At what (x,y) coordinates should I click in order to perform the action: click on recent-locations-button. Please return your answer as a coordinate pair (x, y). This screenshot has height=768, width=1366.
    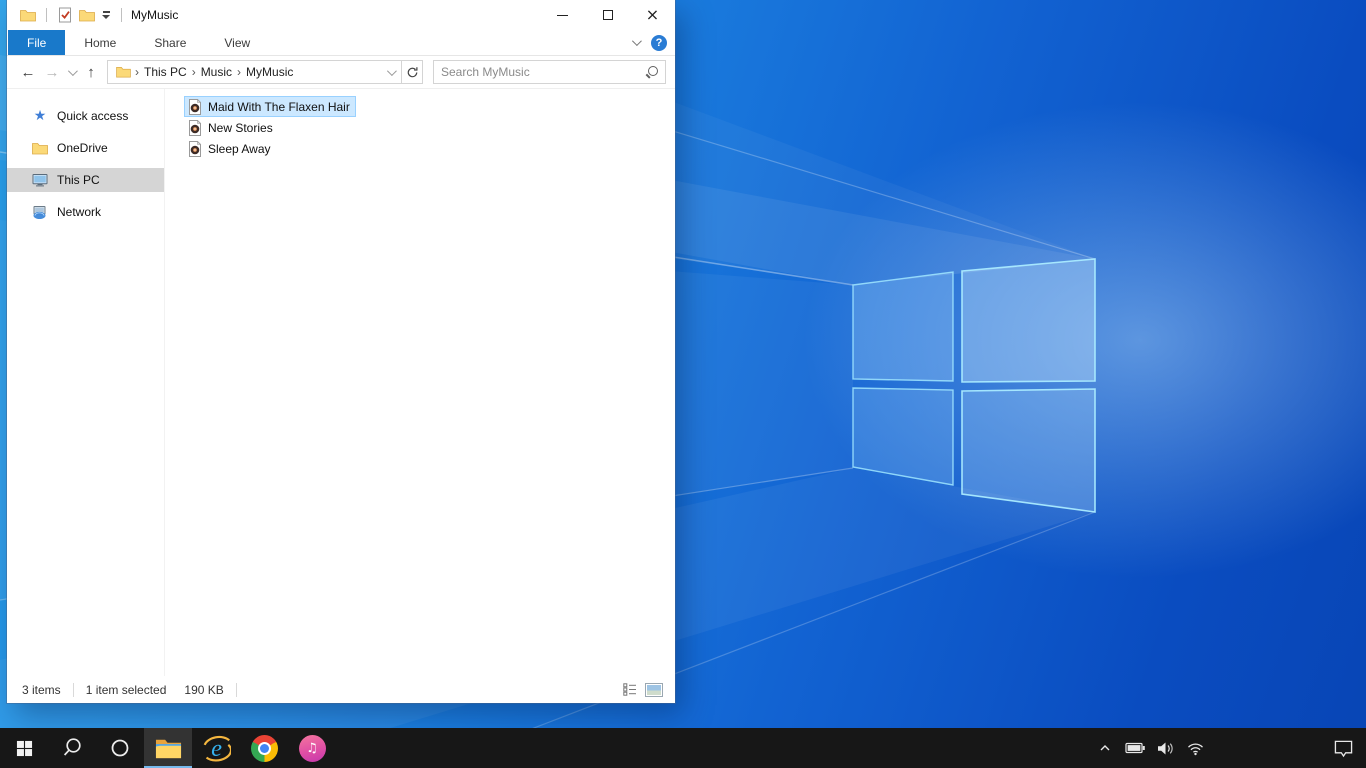
    Looking at the image, I should click on (71, 70).